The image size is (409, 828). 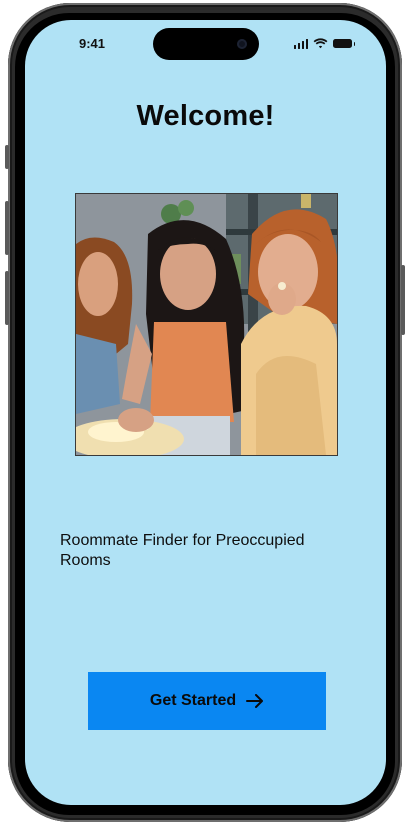 What do you see at coordinates (255, 701) in the screenshot?
I see `arrow-right-icon` at bounding box center [255, 701].